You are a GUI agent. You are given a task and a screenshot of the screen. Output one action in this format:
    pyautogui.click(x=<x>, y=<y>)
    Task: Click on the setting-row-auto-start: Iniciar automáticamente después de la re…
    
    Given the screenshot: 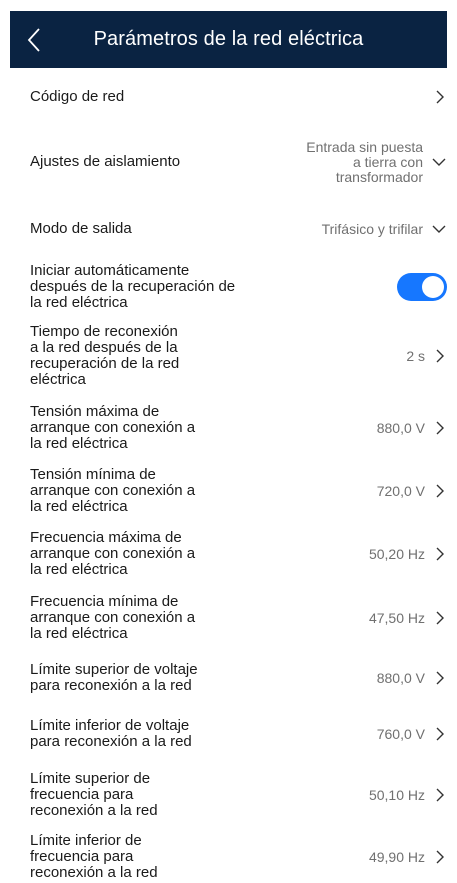 What is the action you would take?
    pyautogui.click(x=238, y=287)
    